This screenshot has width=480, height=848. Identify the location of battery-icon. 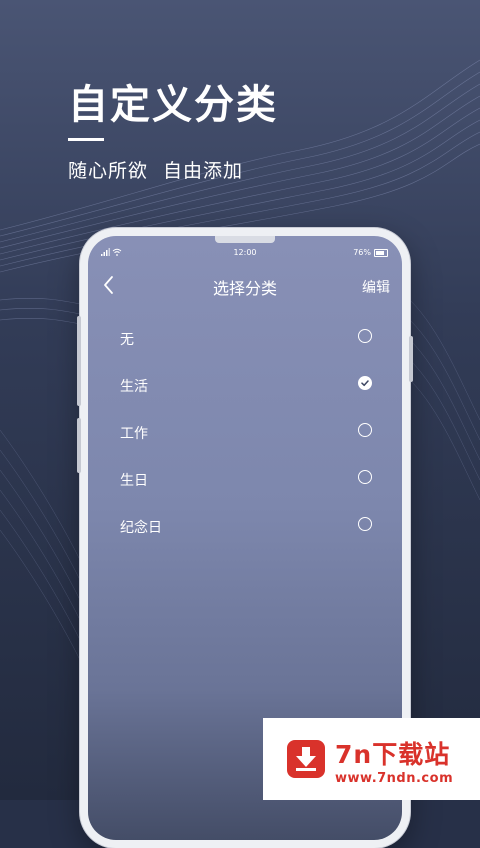
(381, 252).